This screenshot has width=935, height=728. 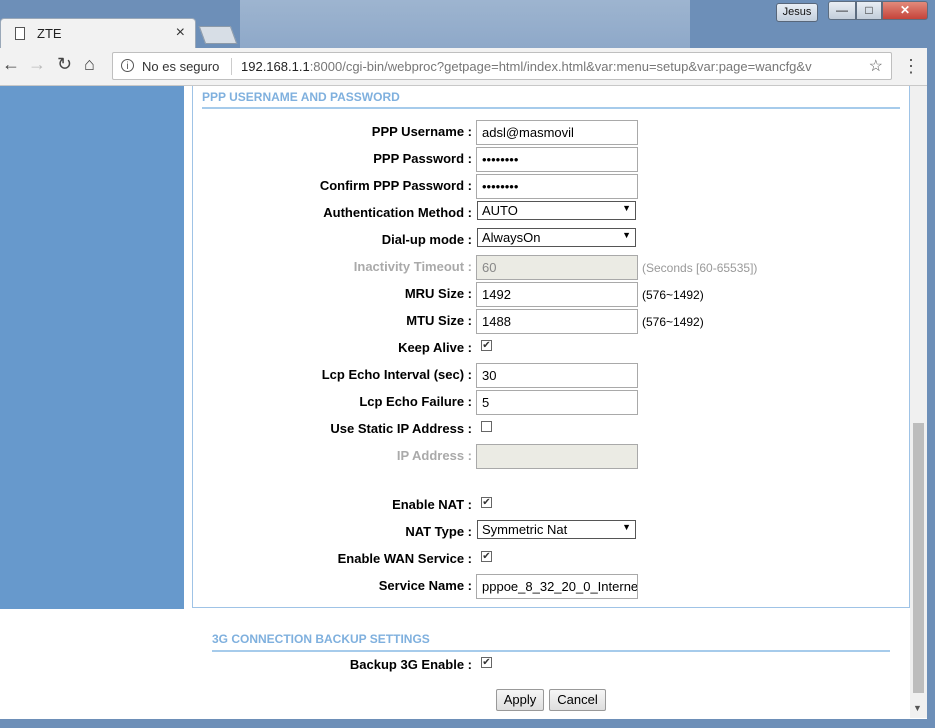 I want to click on tab-title: ZTE, so click(x=49, y=33).